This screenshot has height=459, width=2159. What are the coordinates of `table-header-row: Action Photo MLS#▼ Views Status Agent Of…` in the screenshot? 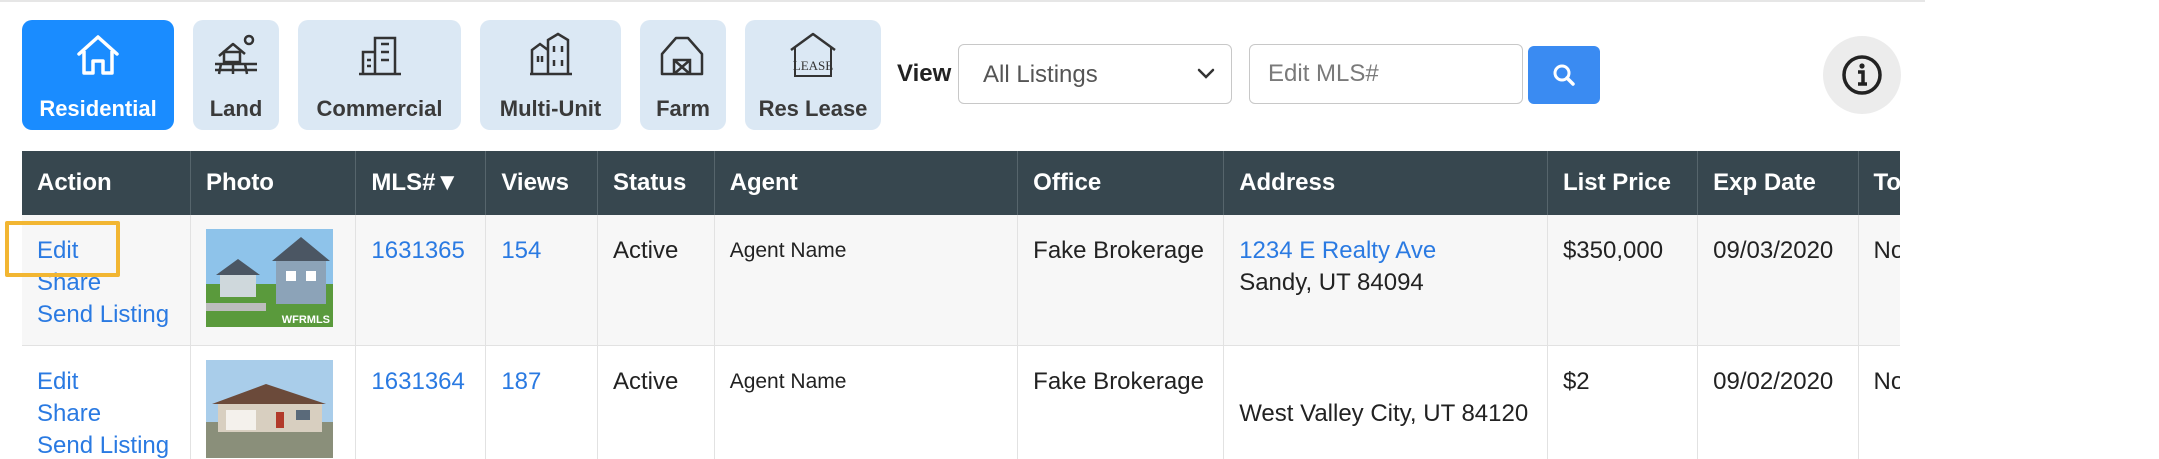 It's located at (961, 183).